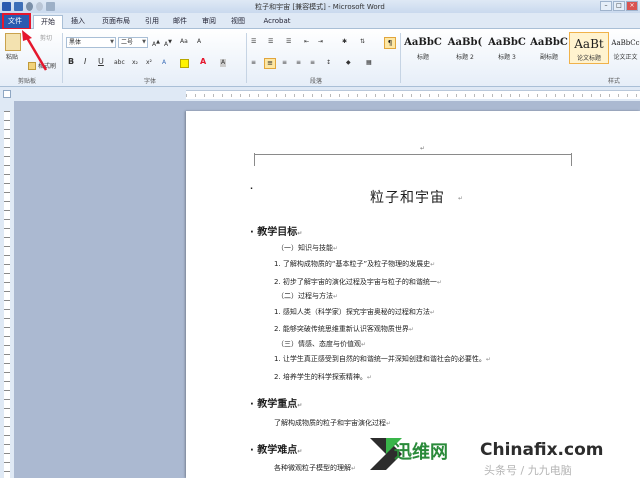 The height and width of the screenshot is (478, 640). I want to click on watermark-brand-1: 迅维网, so click(421, 452).